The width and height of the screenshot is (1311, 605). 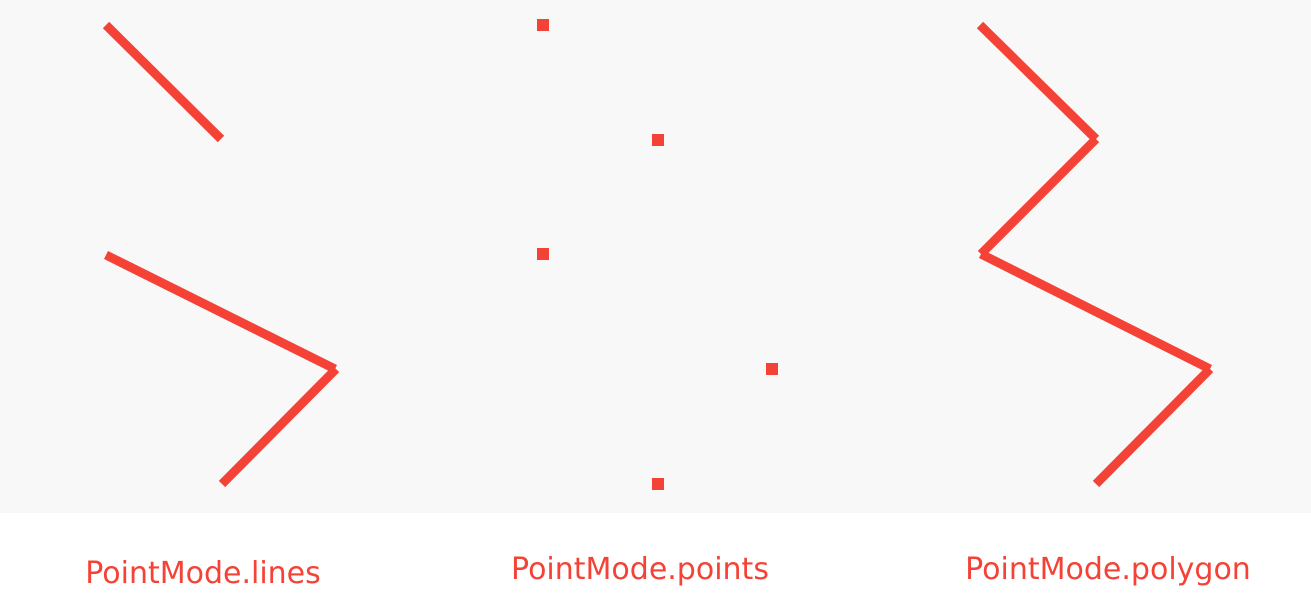 What do you see at coordinates (1108, 569) in the screenshot?
I see `caption-polygon: PointMode.polygon` at bounding box center [1108, 569].